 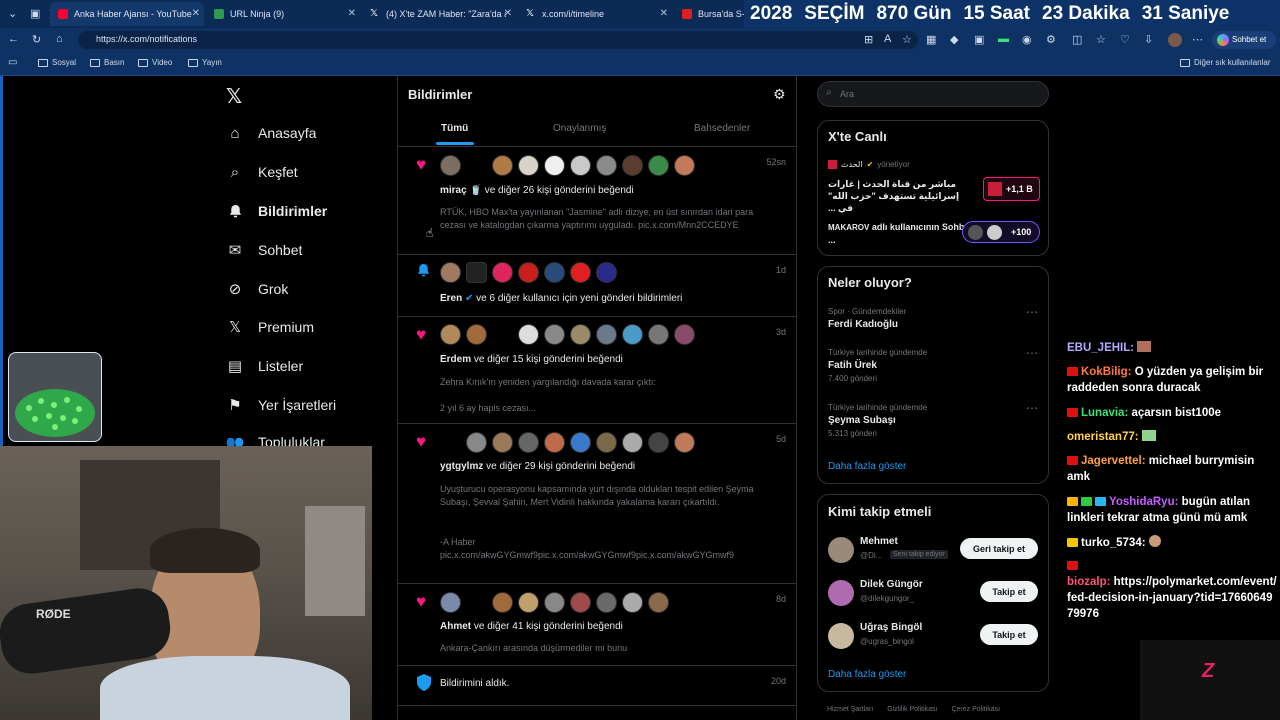 I want to click on nav-item-grok: ⊘ Grok, so click(x=257, y=289).